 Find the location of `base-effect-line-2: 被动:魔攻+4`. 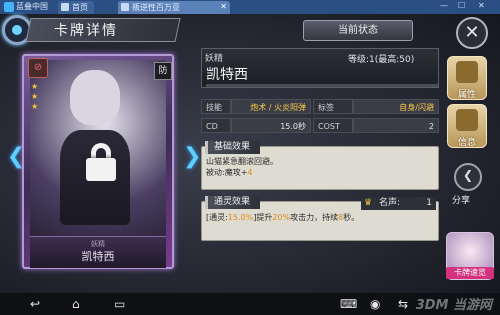

base-effect-line-2: 被动:魔攻+4 is located at coordinates (229, 172).